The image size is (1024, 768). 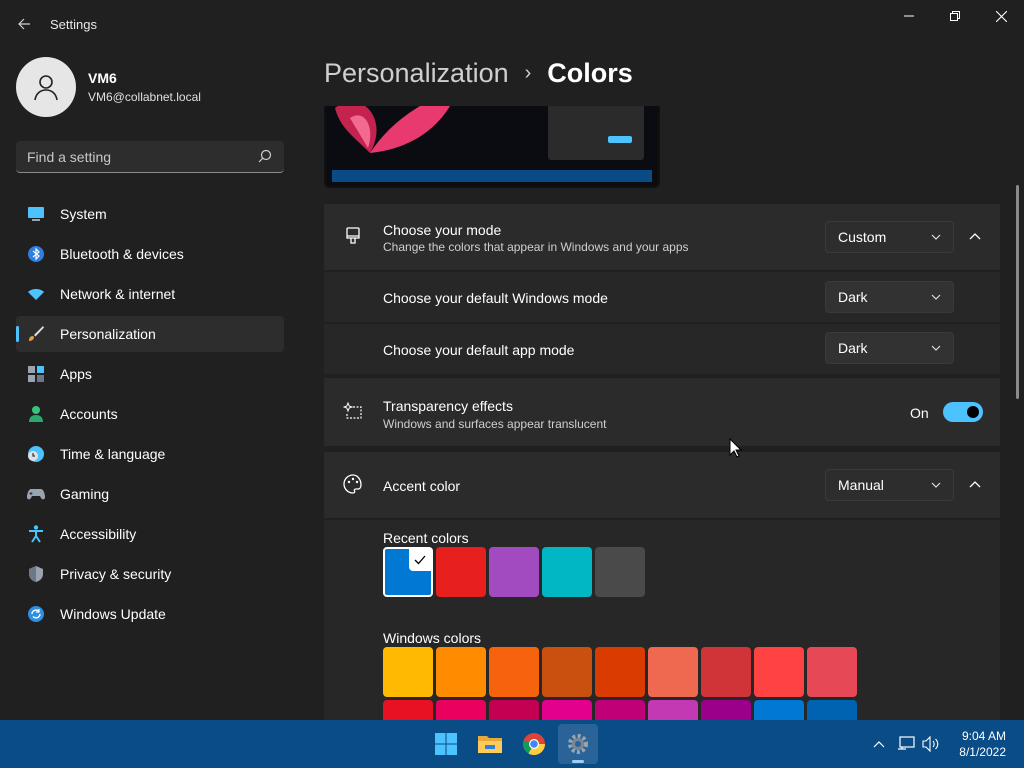 I want to click on transparency-description: Windows and surfaces appear translucent, so click(x=495, y=424).